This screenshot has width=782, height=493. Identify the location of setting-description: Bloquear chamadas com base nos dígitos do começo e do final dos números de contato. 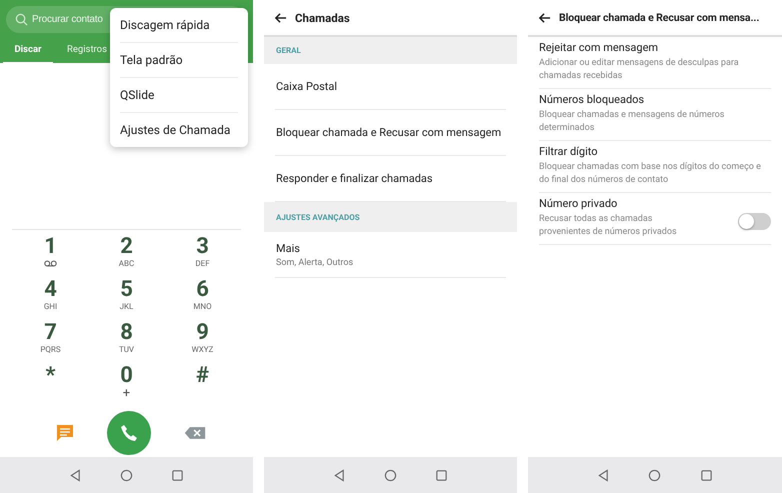
(650, 173).